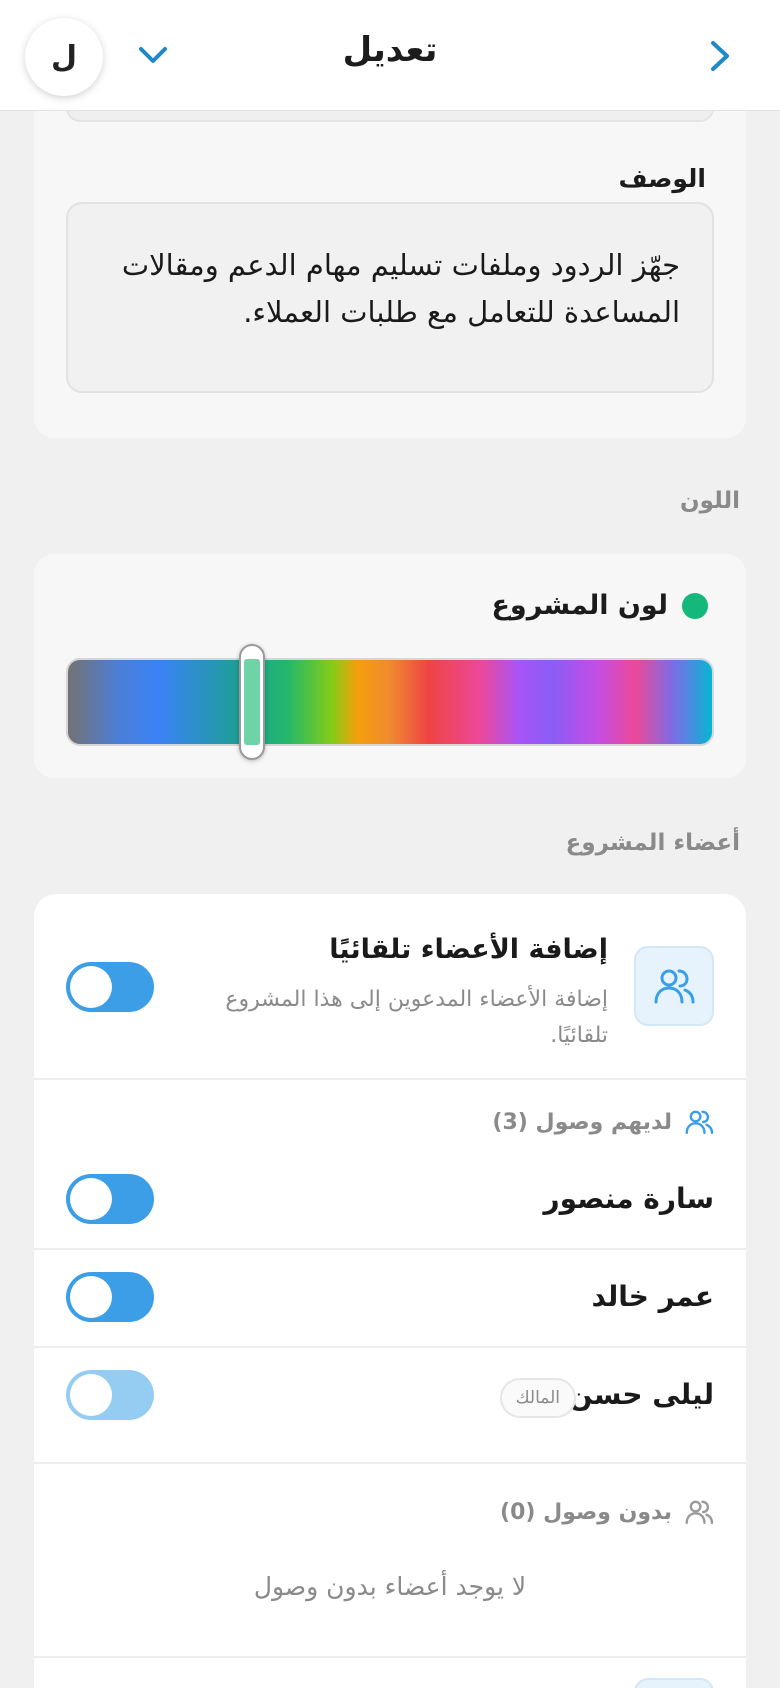 The image size is (780, 1688). Describe the element at coordinates (652, 843) in the screenshot. I see `members-section-title: أعضاء المشروع` at that location.